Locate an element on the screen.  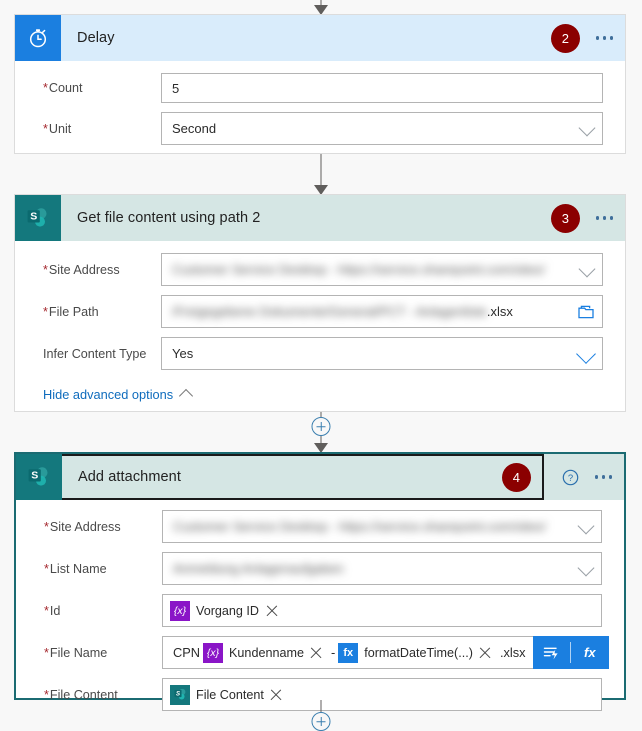
hide-advanced-options-link: Hide advanced options is located at coordinates (108, 394).